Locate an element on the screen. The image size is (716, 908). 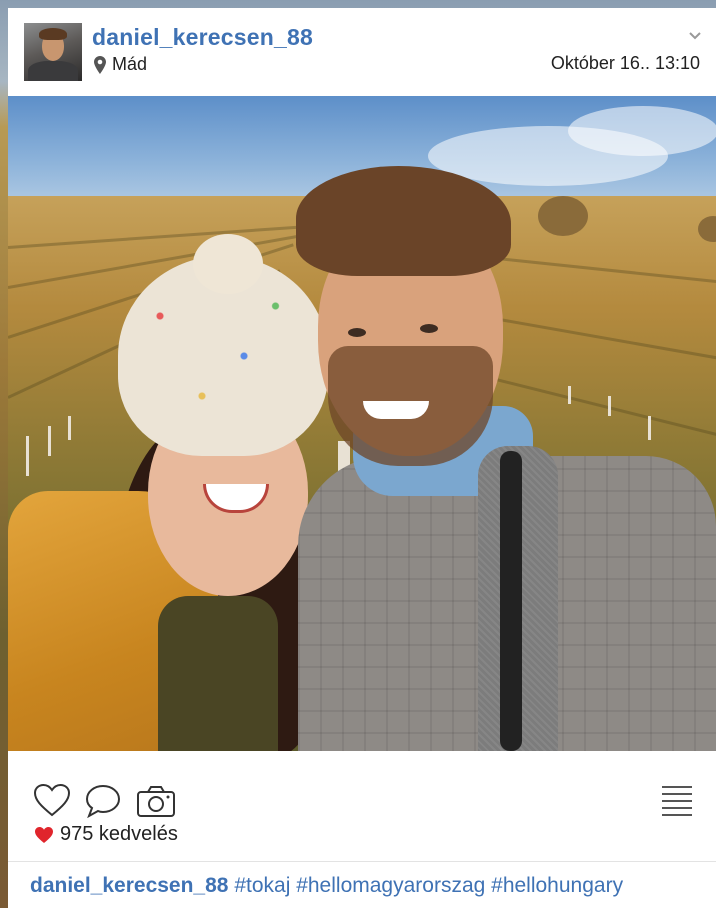
chevron-down-icon is located at coordinates (695, 36).